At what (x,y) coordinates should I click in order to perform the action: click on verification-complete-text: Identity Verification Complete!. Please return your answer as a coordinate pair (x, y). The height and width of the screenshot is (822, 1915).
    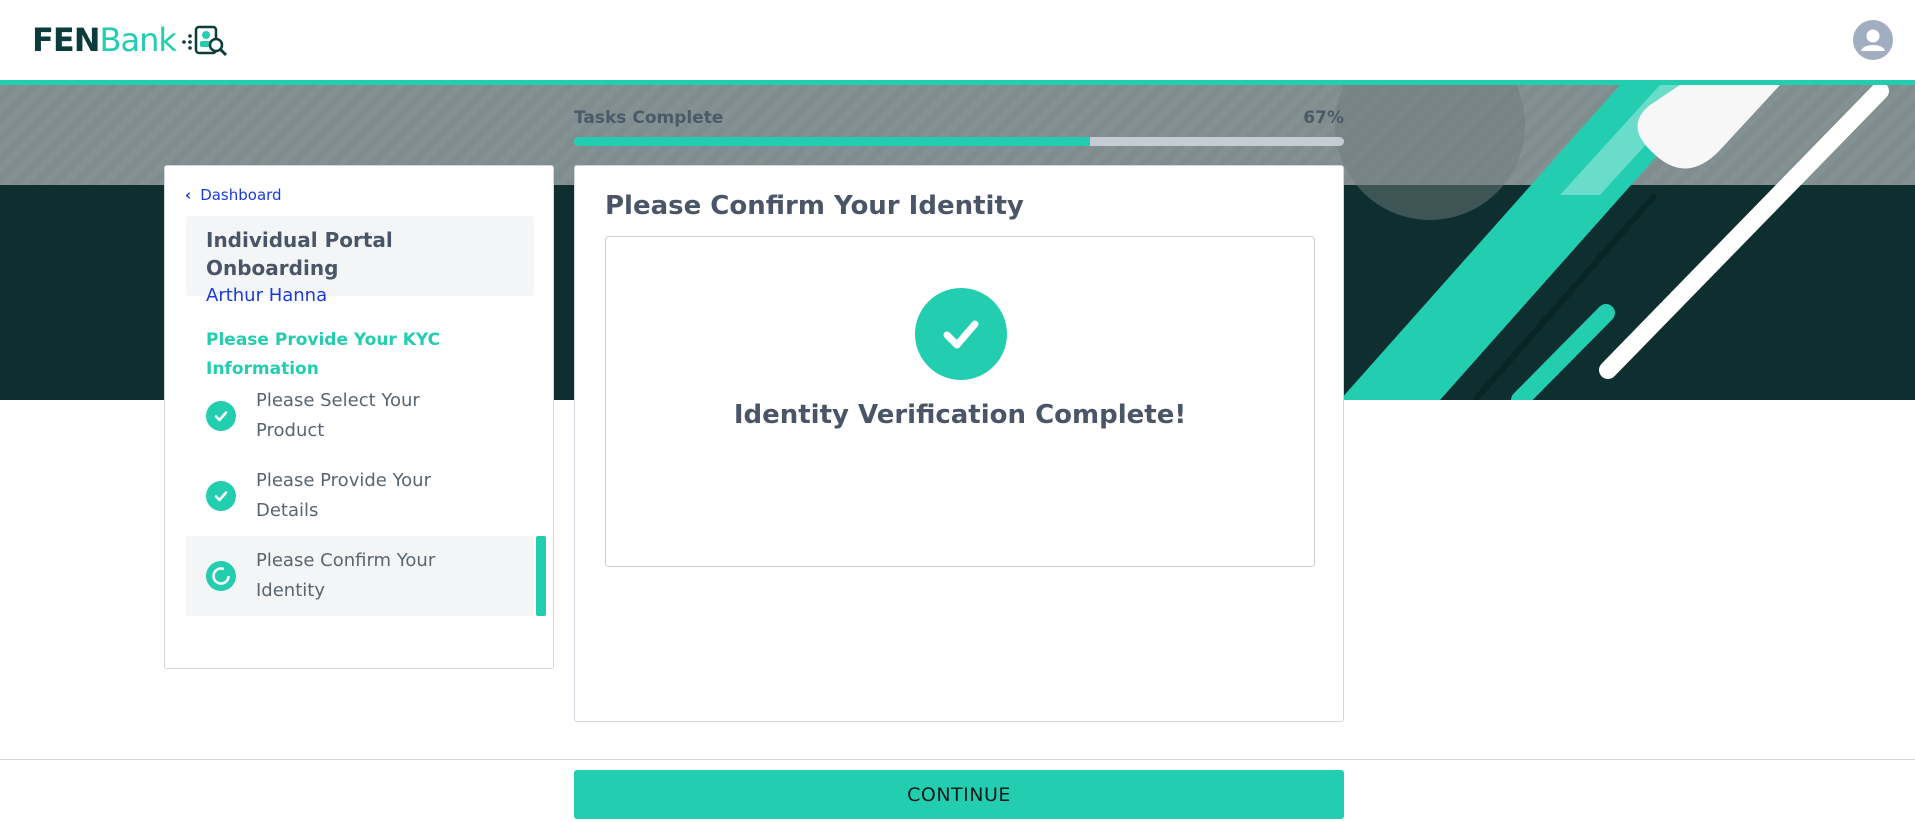
    Looking at the image, I should click on (960, 415).